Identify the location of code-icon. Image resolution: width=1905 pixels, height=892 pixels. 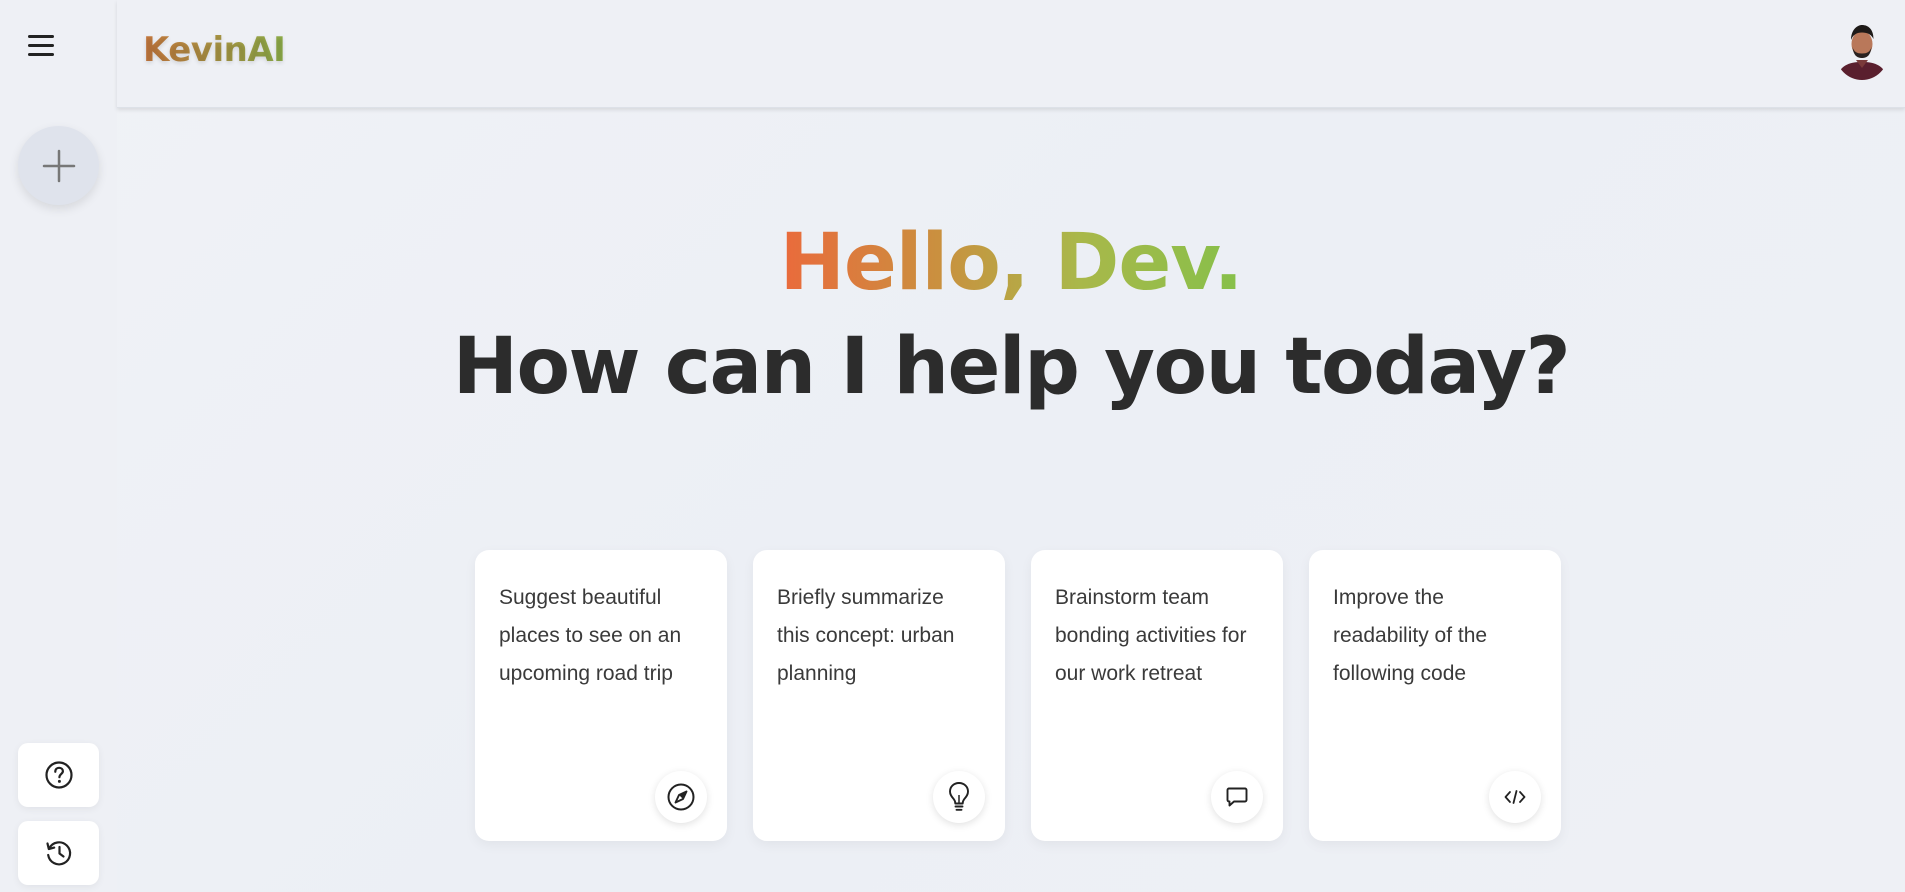
(1515, 797).